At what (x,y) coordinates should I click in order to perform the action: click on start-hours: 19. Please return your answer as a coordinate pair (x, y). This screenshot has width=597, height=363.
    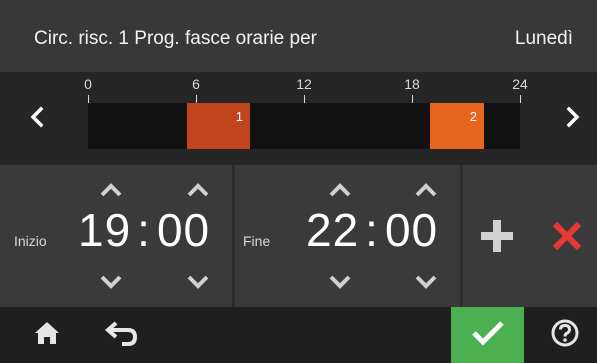
    Looking at the image, I should click on (104, 230).